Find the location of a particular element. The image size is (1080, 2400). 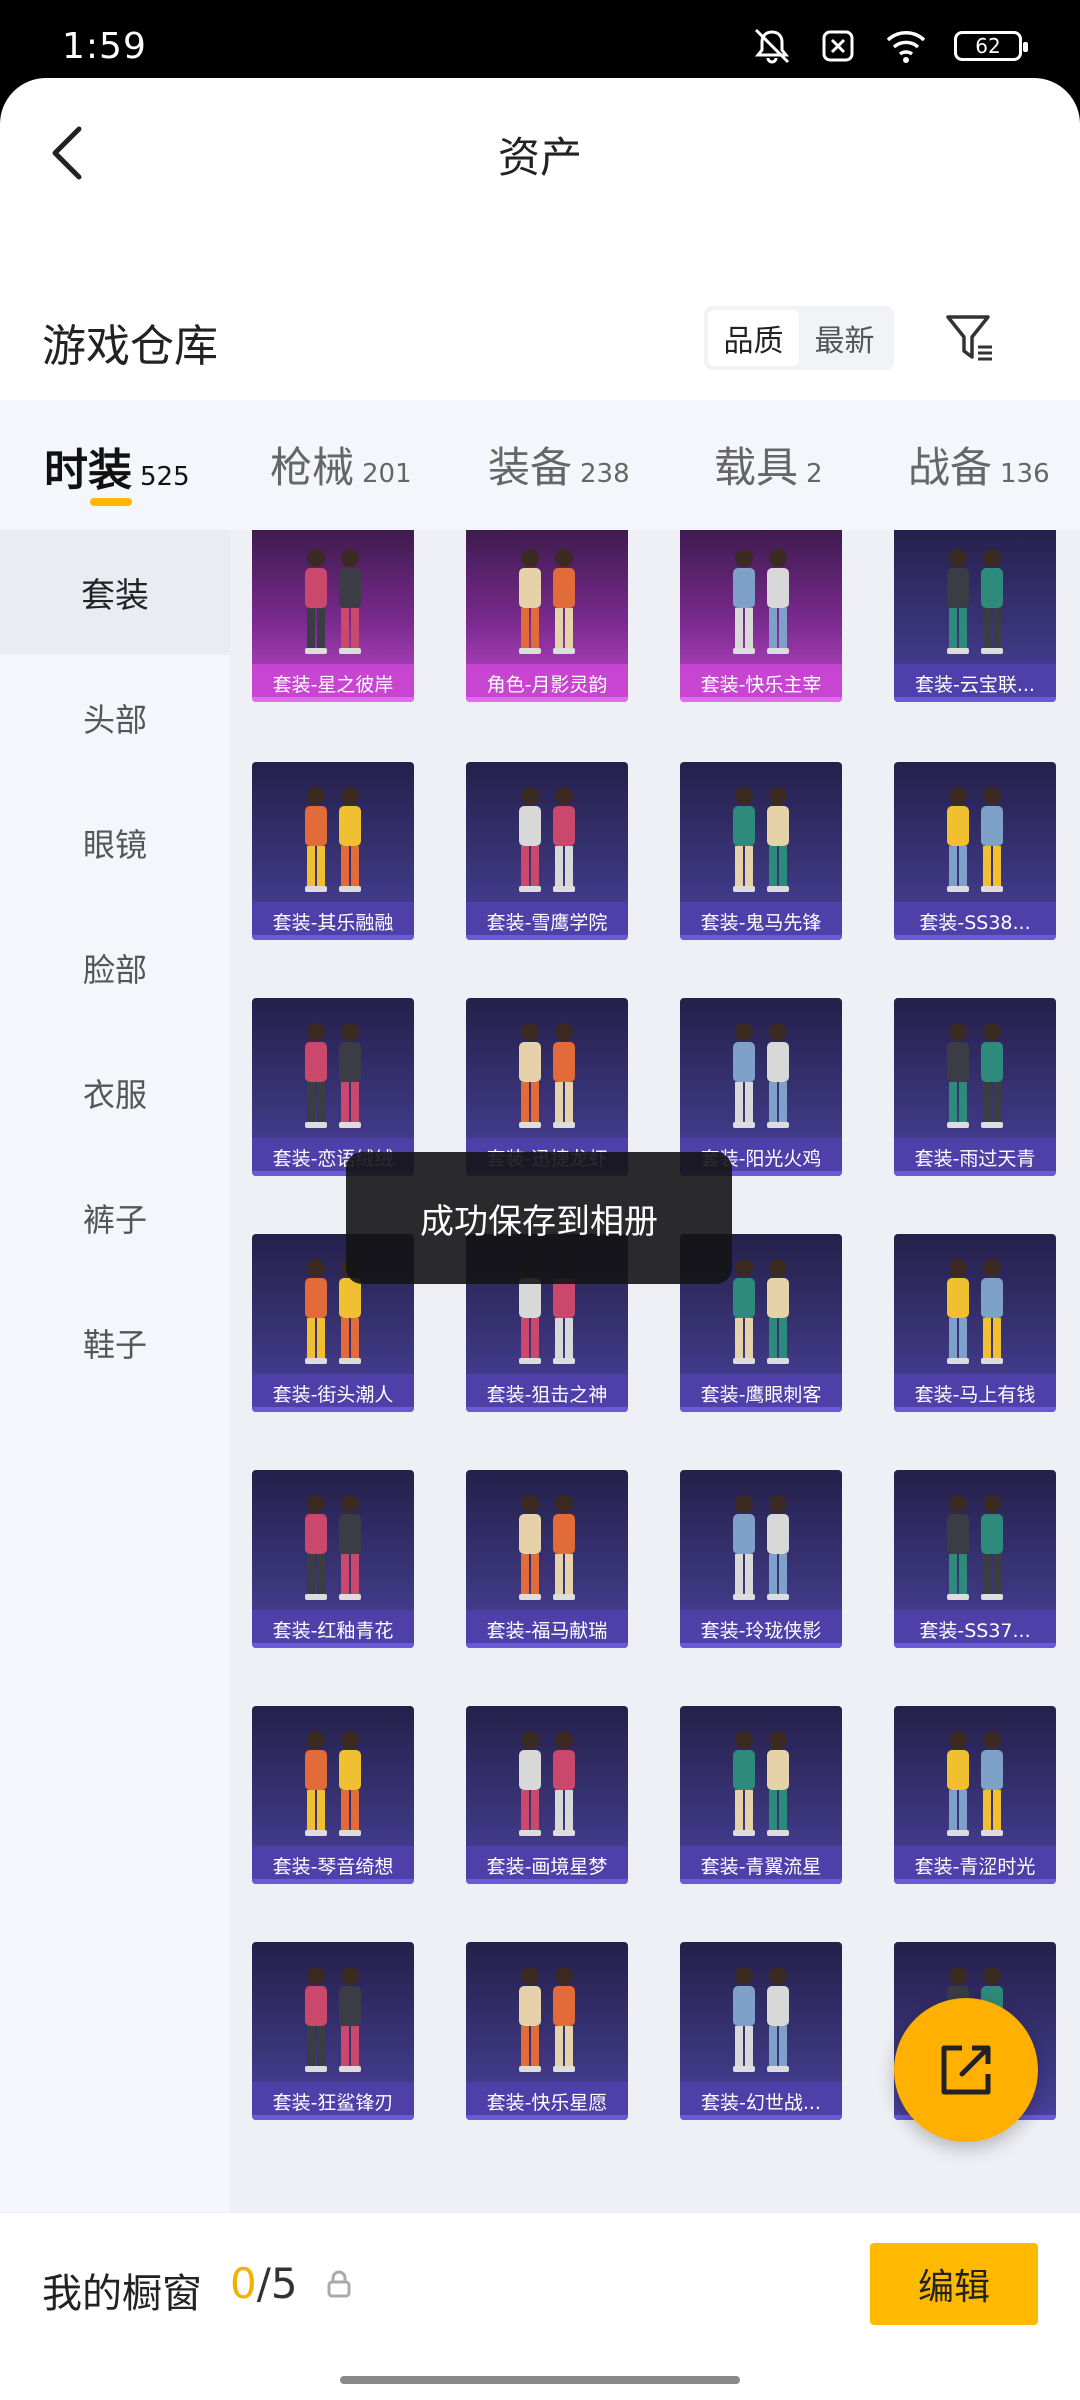

item-card: 套装-雪鹰学院 is located at coordinates (547, 851).